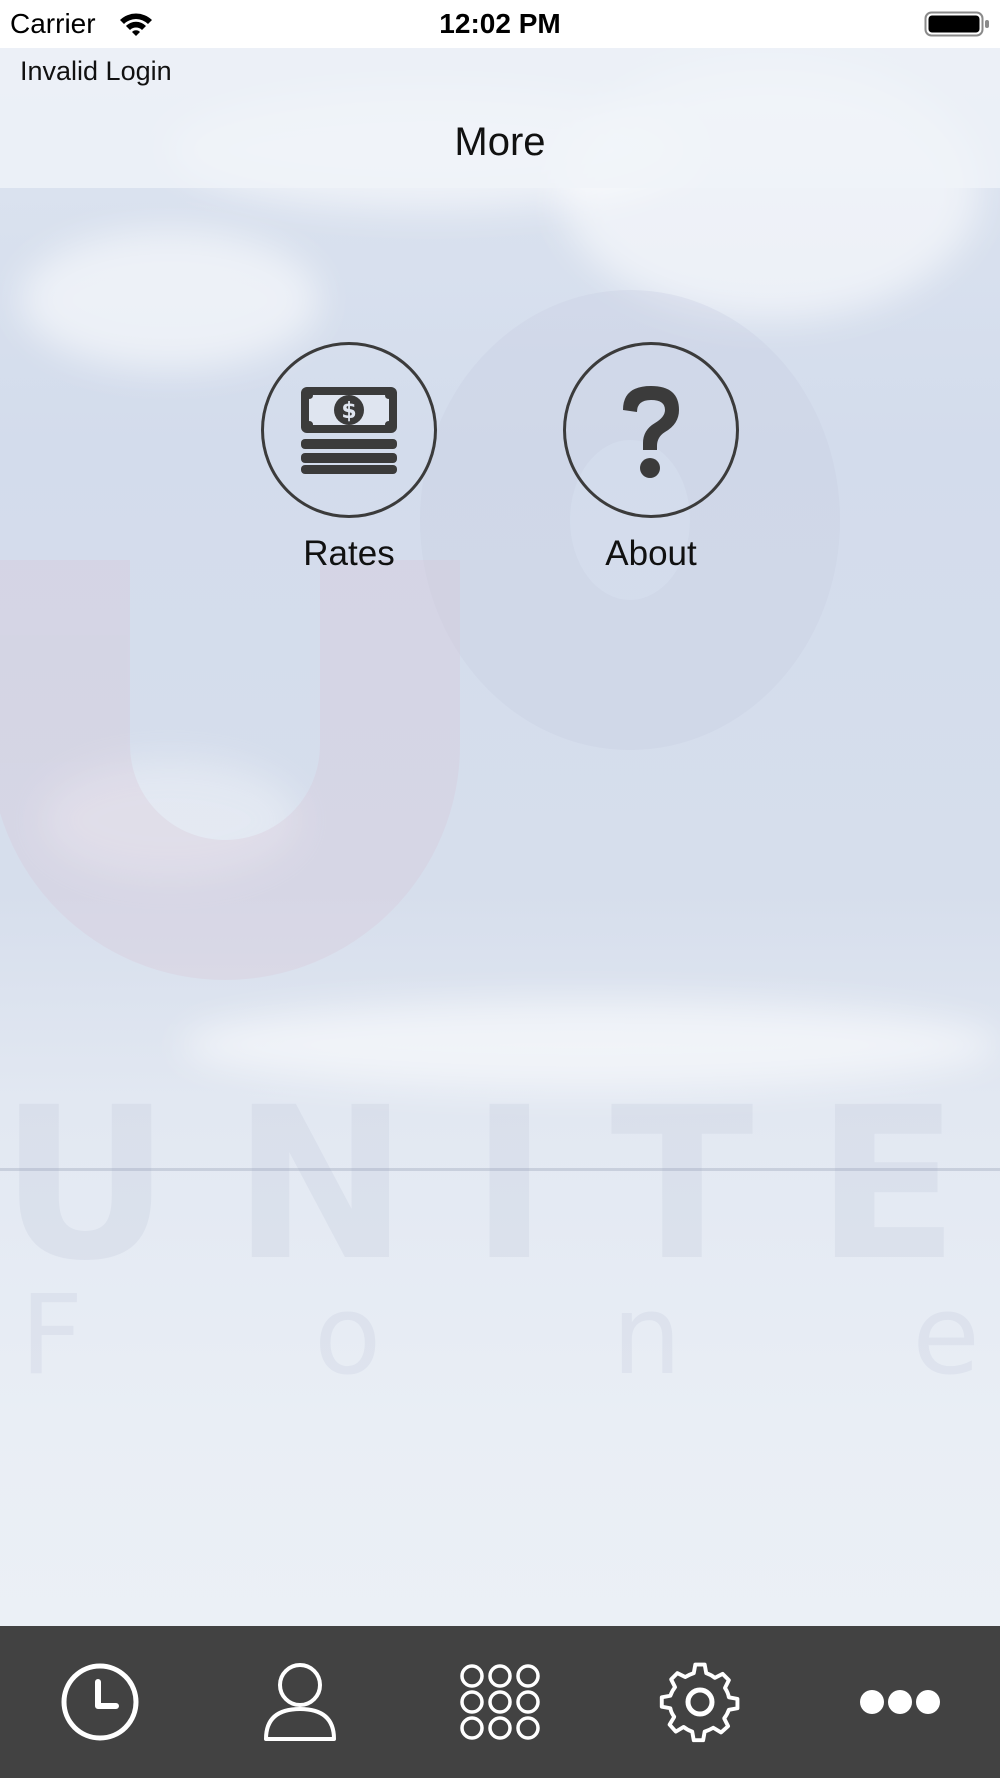 Image resolution: width=1000 pixels, height=1778 pixels. Describe the element at coordinates (500, 1184) in the screenshot. I see `watermark-united: UNITED` at that location.